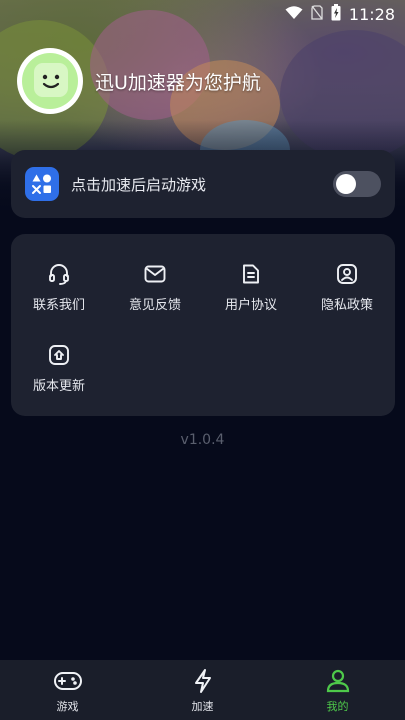  I want to click on menu-item-label: 用户协议, so click(250, 305).